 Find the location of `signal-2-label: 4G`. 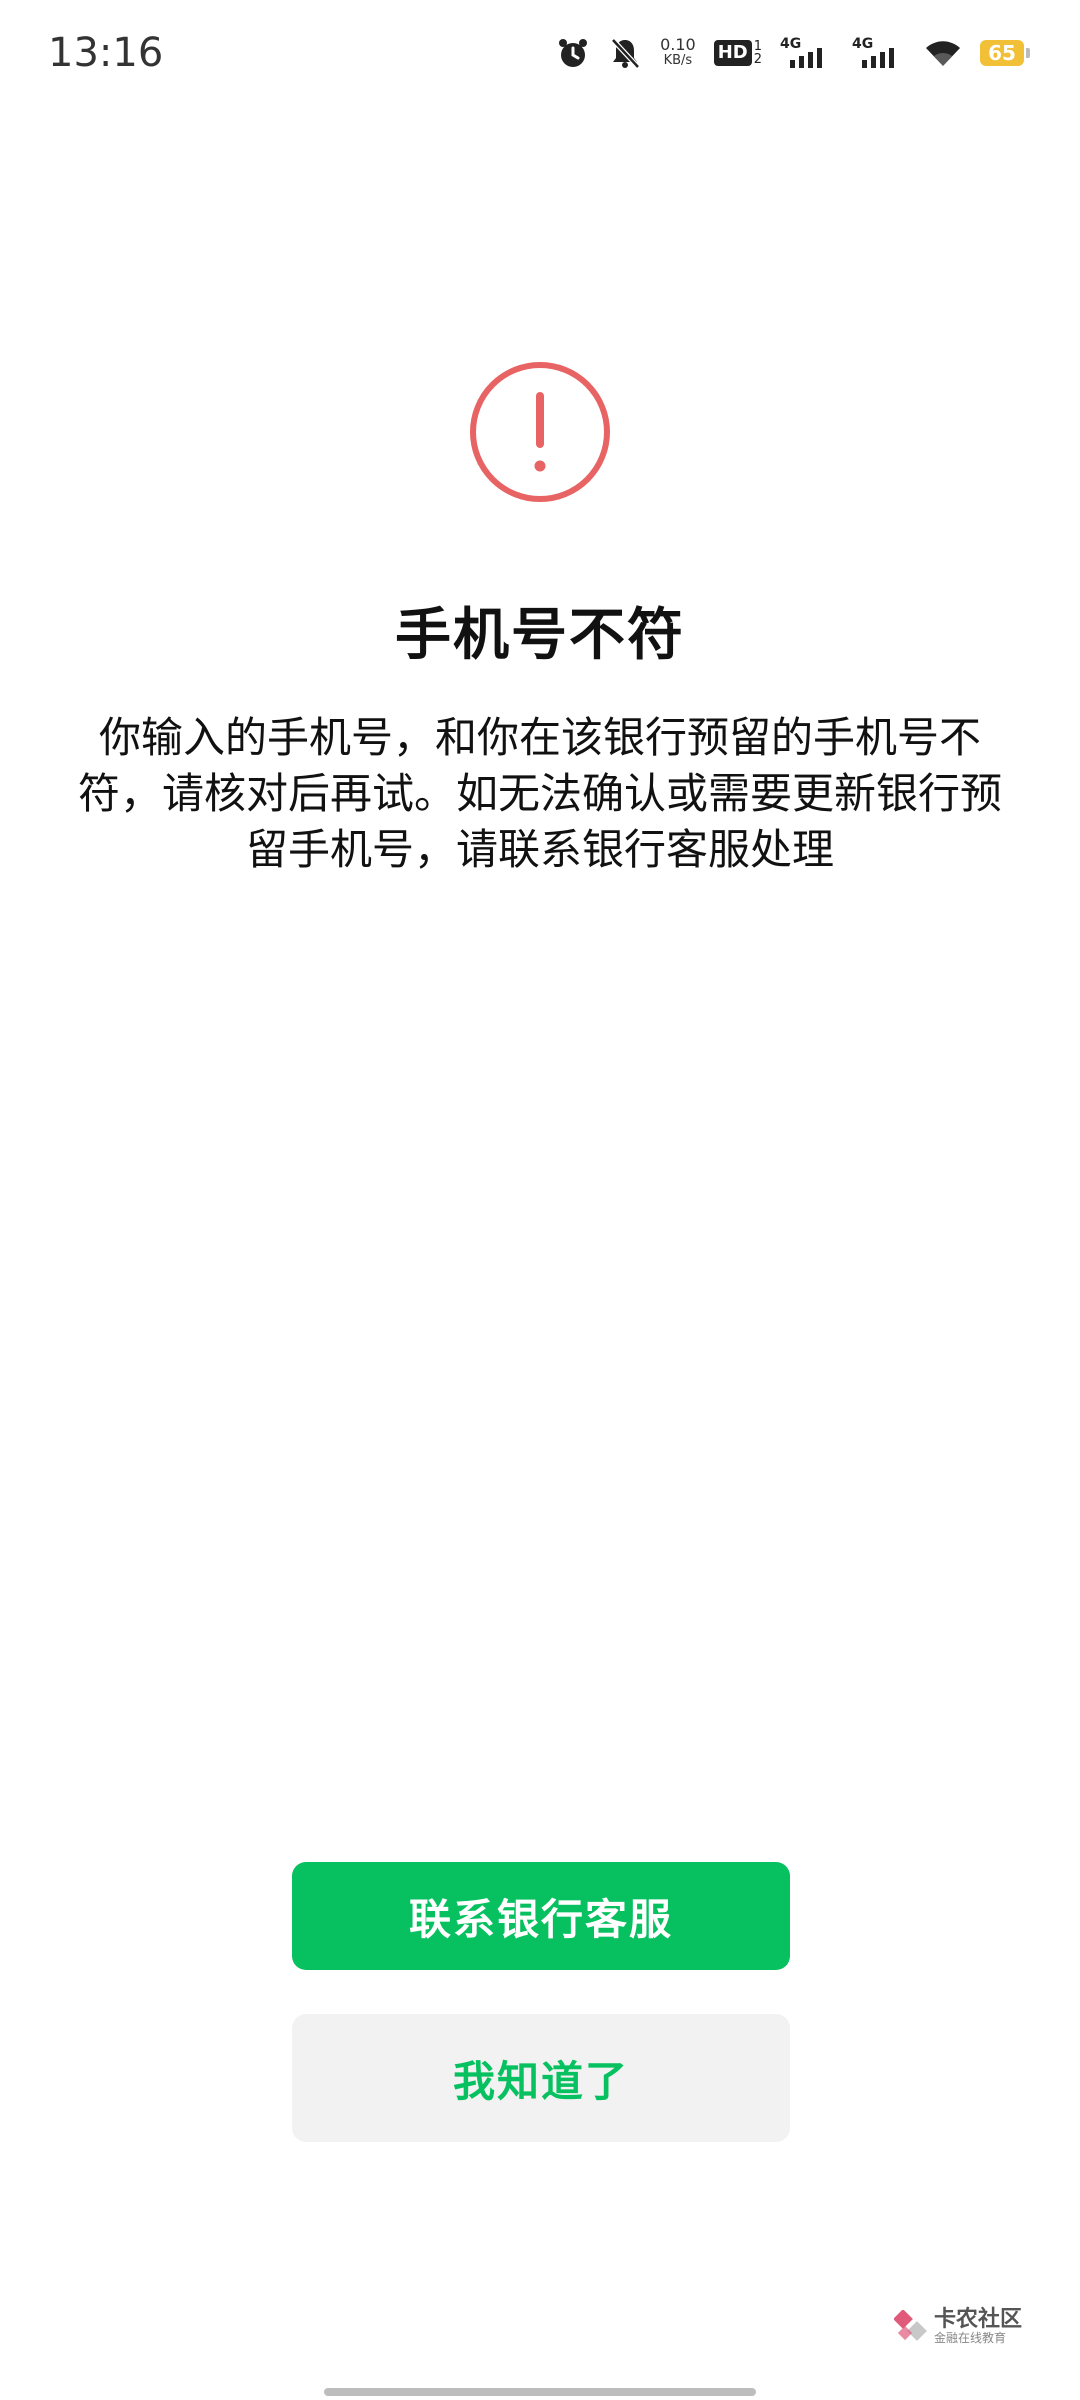

signal-2-label: 4G is located at coordinates (862, 44).